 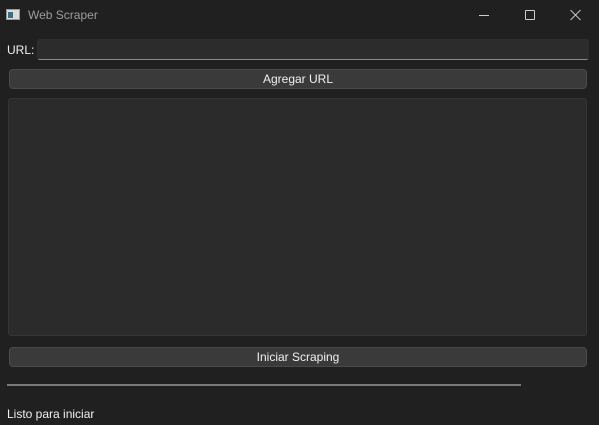 I want to click on minimize-button, so click(x=484, y=15).